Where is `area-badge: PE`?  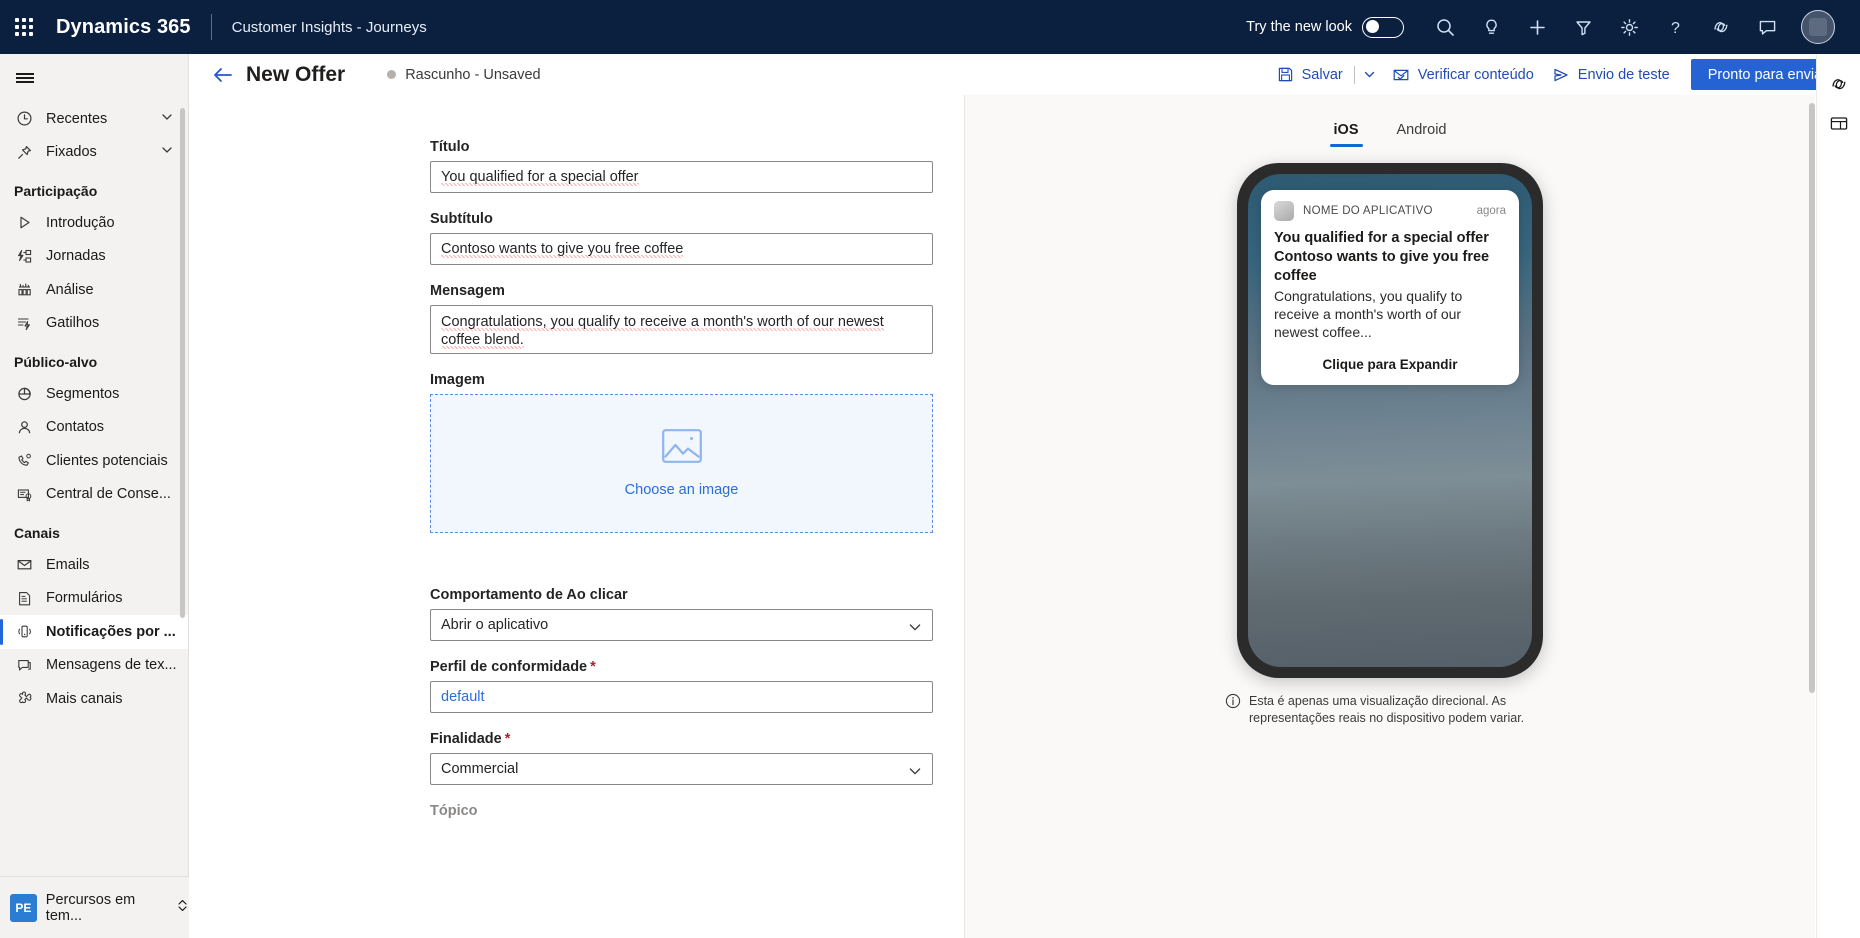
area-badge: PE is located at coordinates (23, 907).